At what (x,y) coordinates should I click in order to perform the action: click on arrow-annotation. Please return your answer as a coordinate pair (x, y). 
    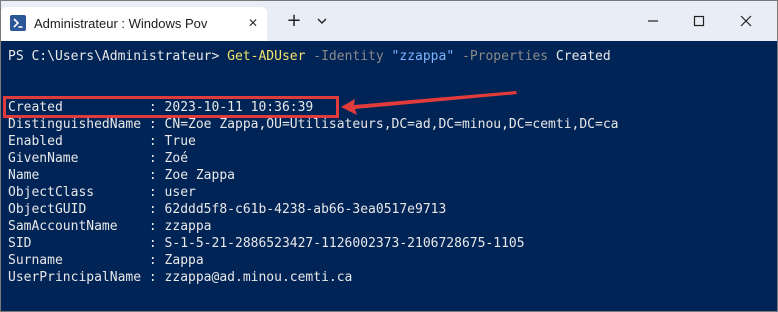
    Looking at the image, I should click on (429, 103).